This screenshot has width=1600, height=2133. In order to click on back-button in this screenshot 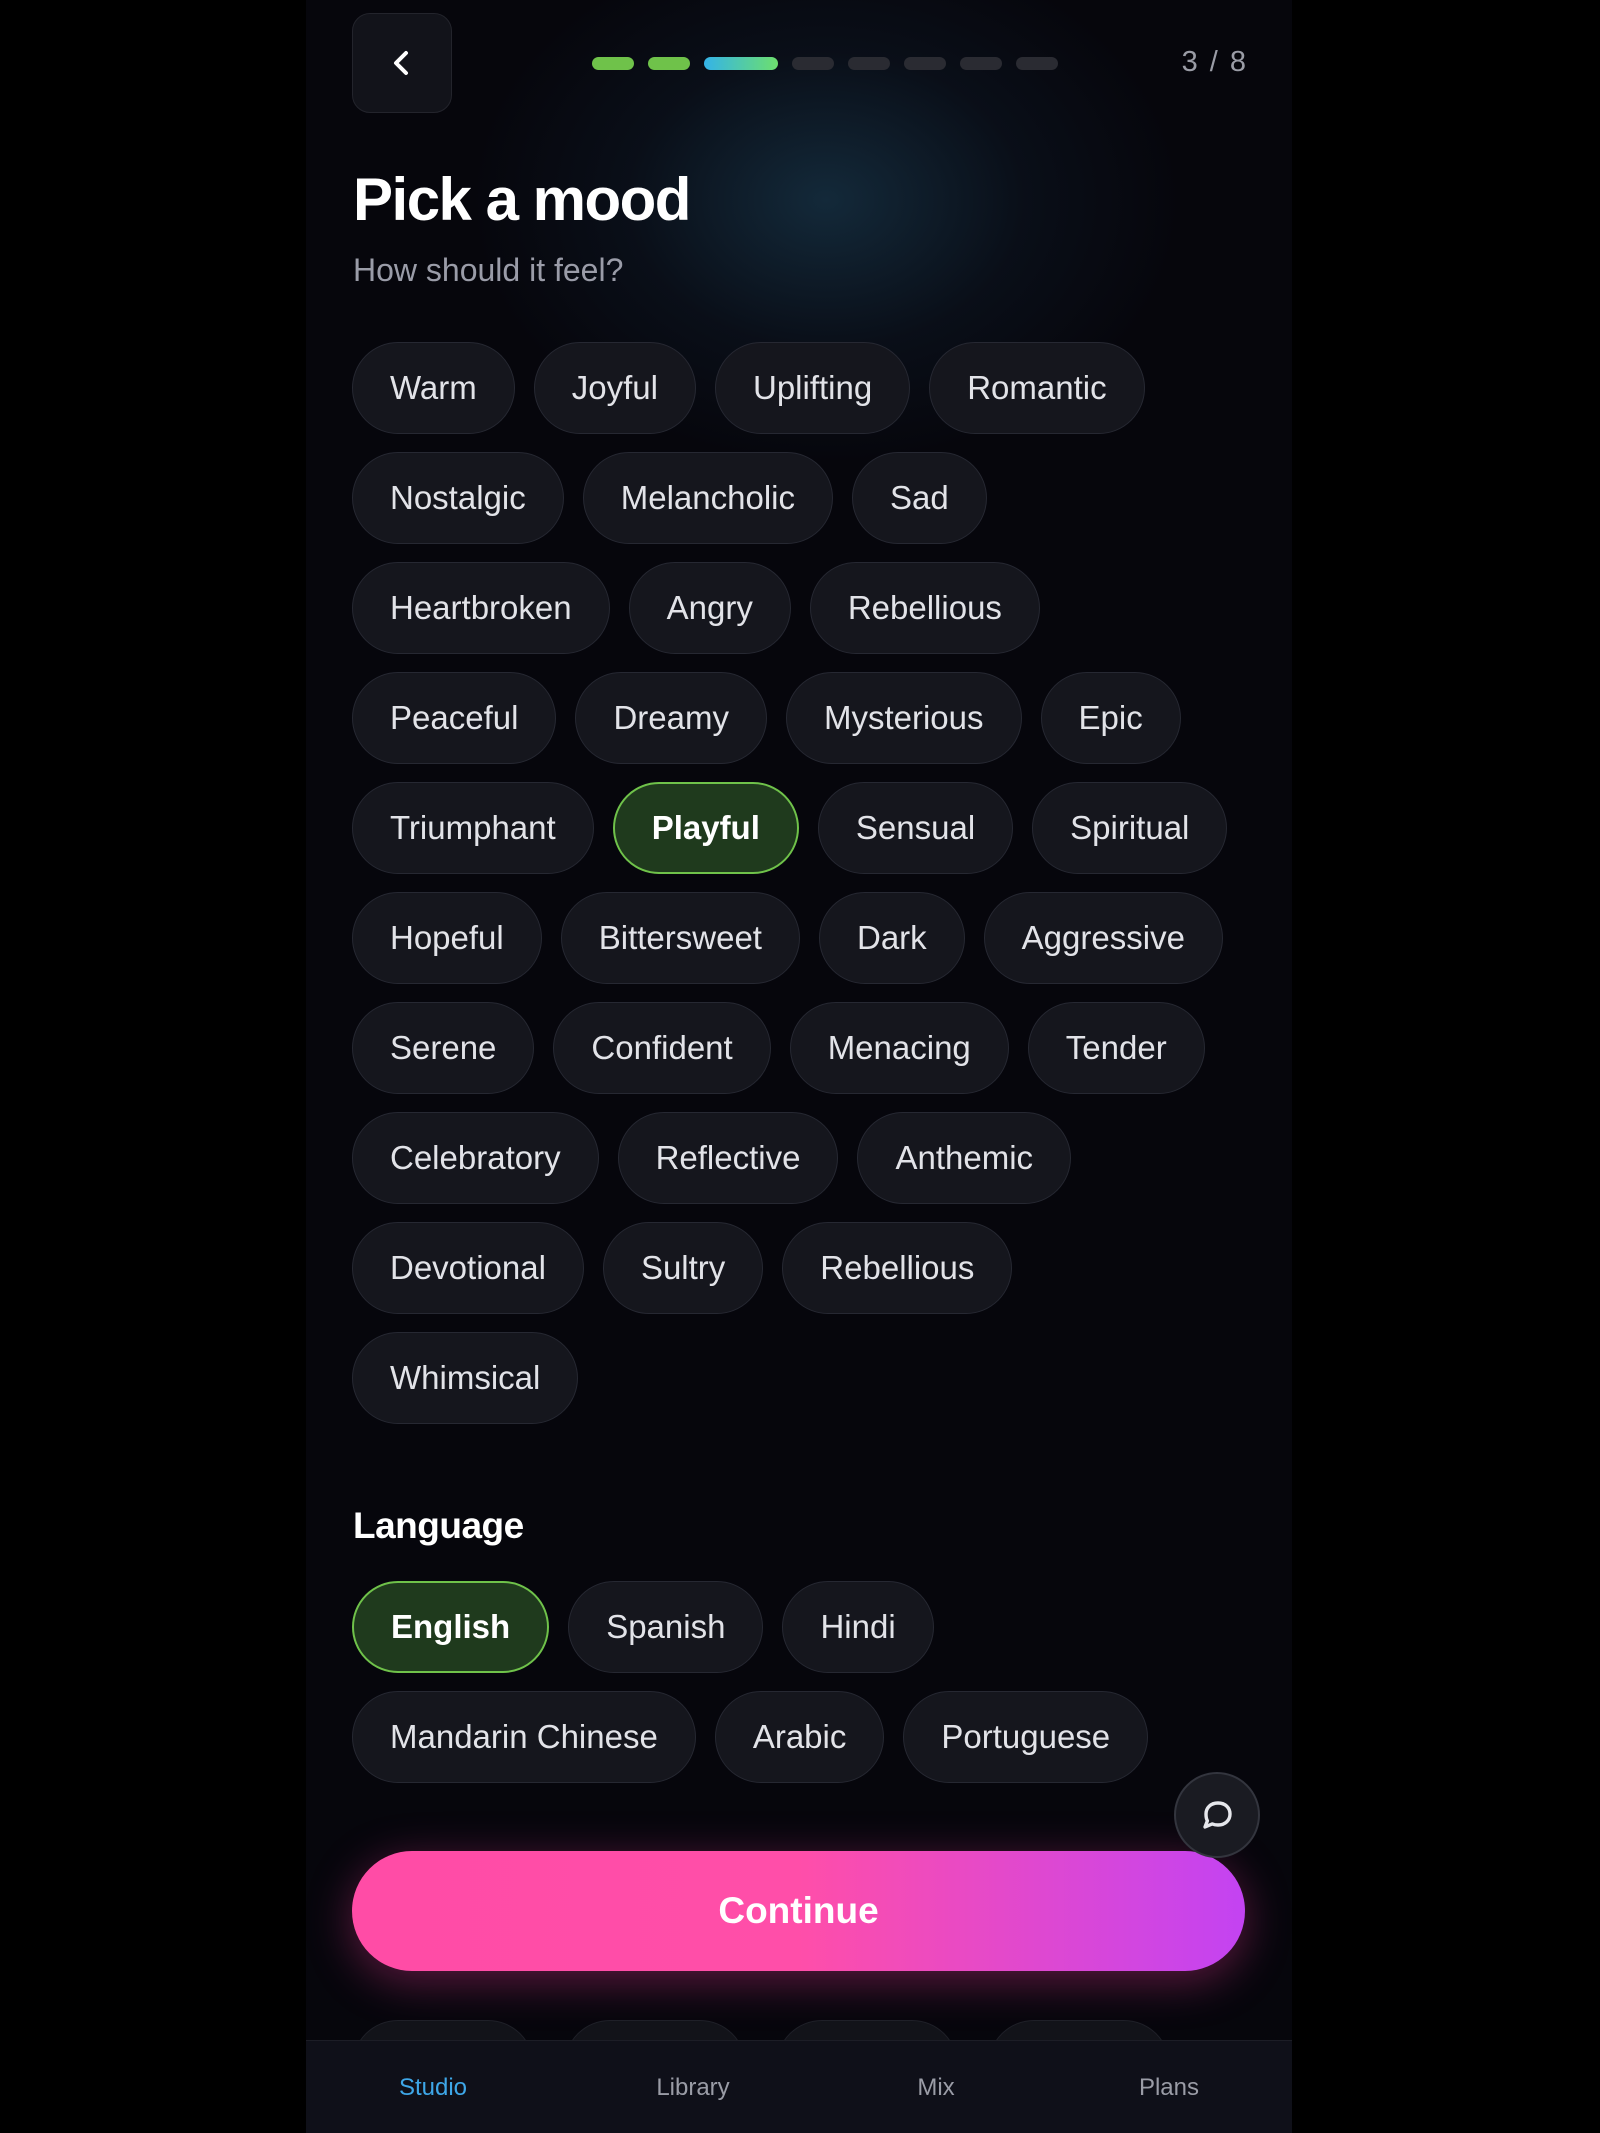, I will do `click(402, 63)`.